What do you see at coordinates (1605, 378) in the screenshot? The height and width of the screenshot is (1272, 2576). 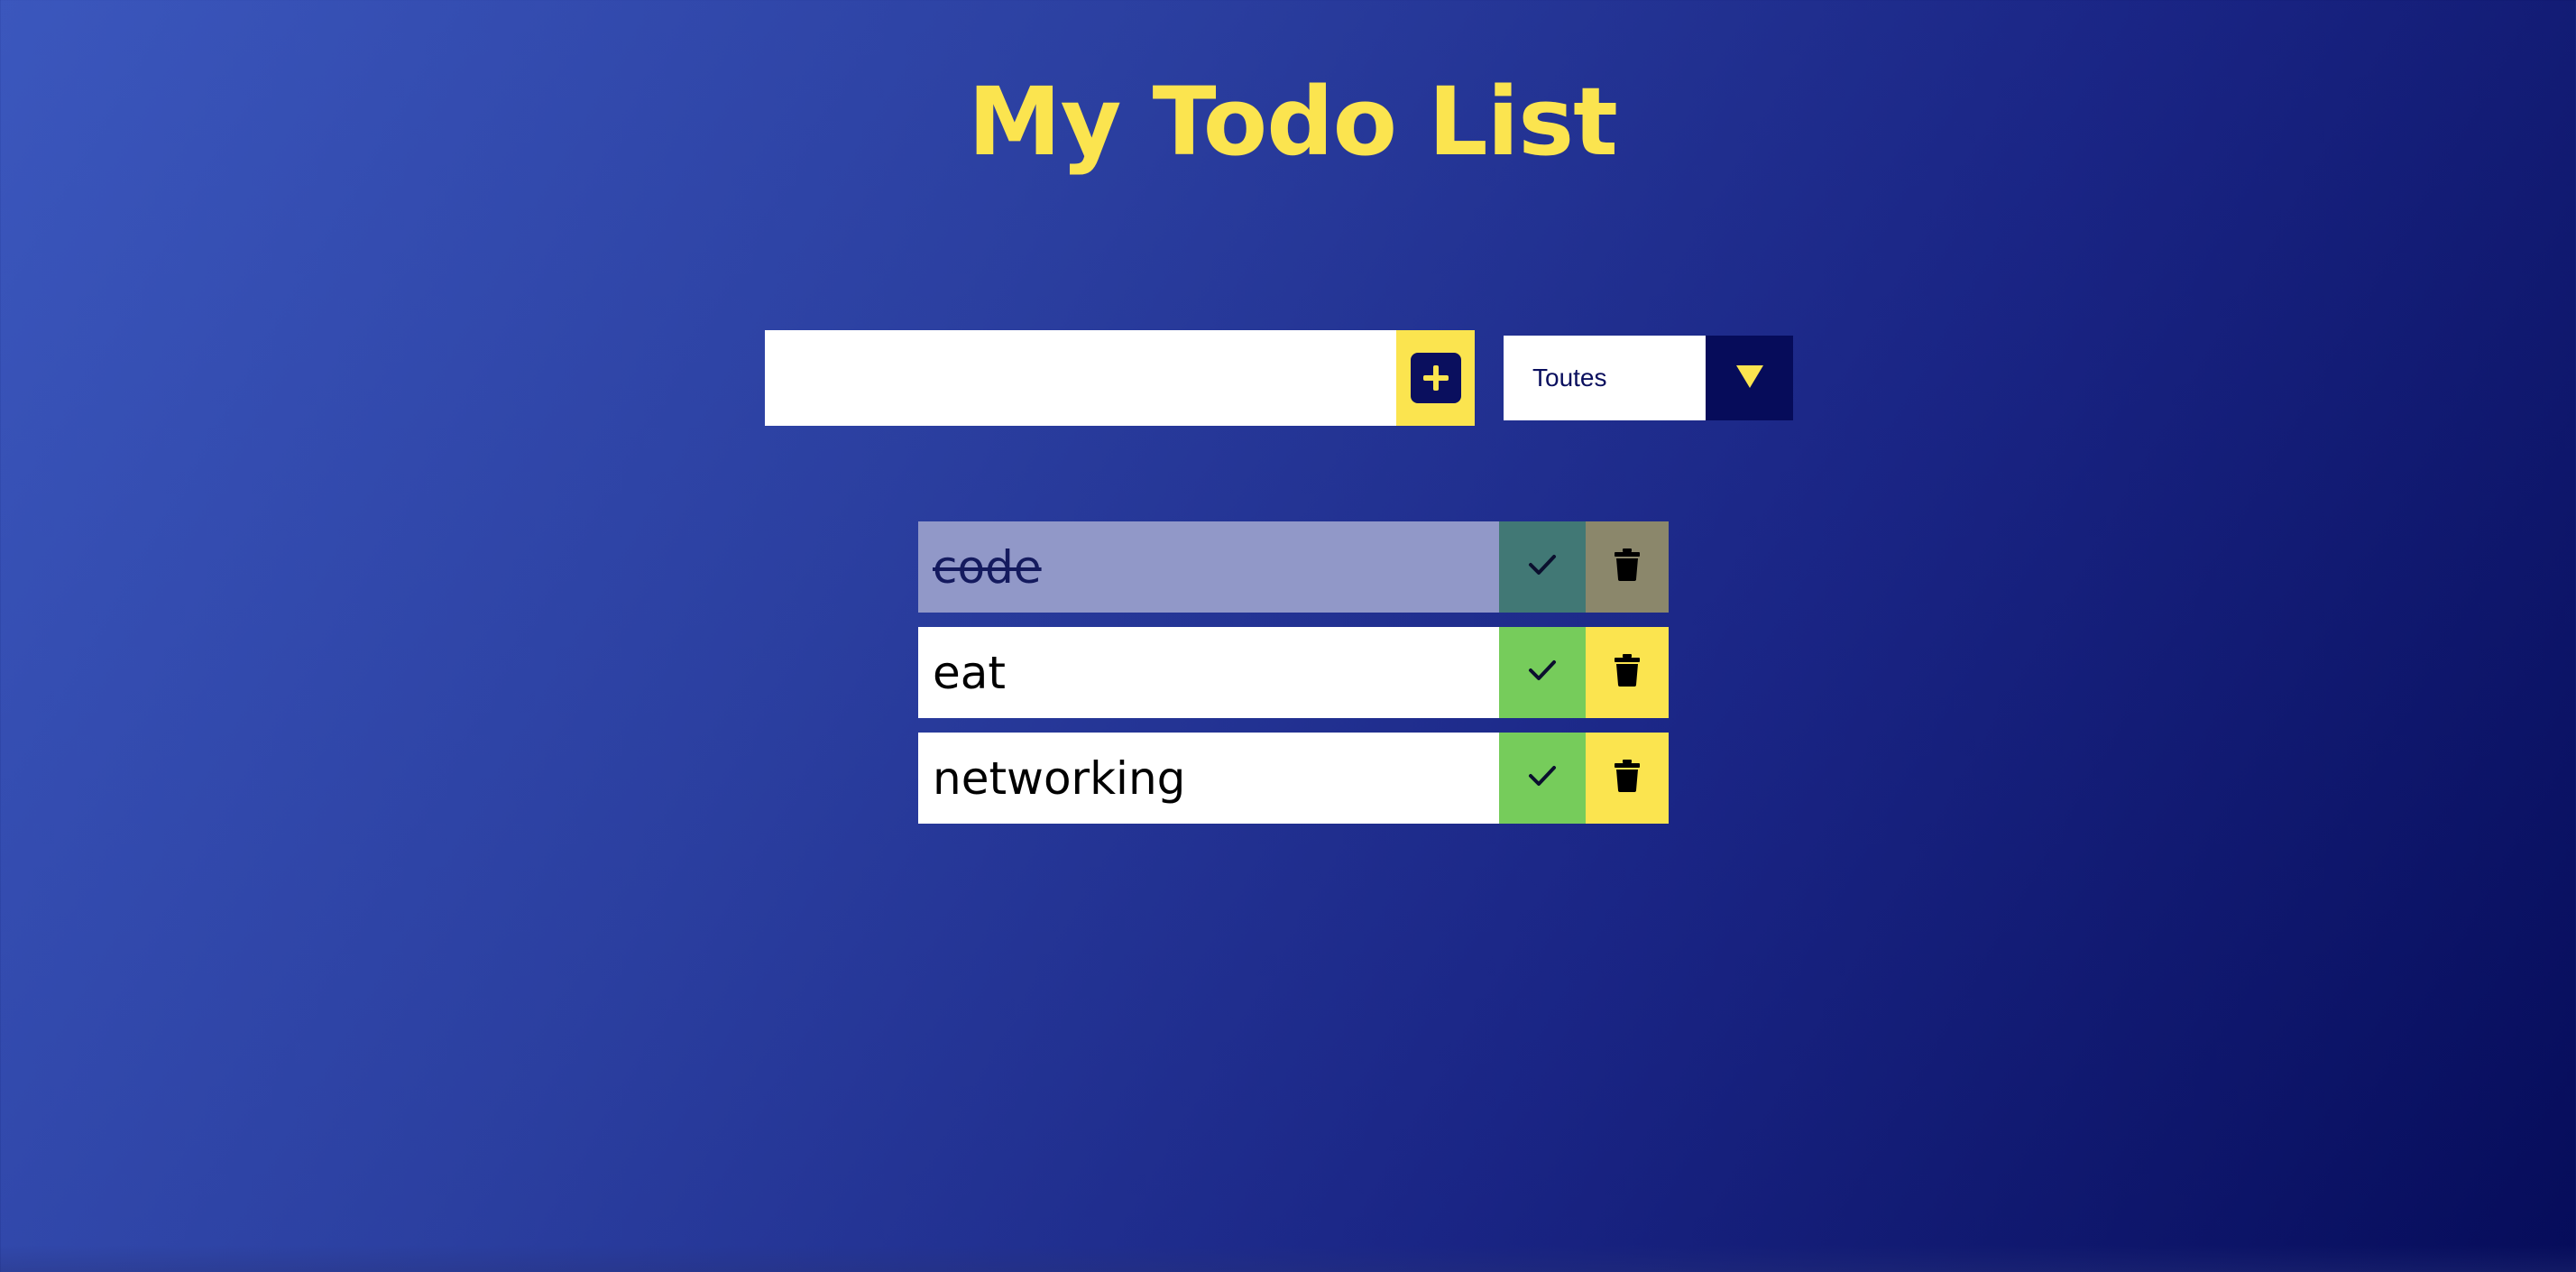 I see `filter-selected-value: Toutes` at bounding box center [1605, 378].